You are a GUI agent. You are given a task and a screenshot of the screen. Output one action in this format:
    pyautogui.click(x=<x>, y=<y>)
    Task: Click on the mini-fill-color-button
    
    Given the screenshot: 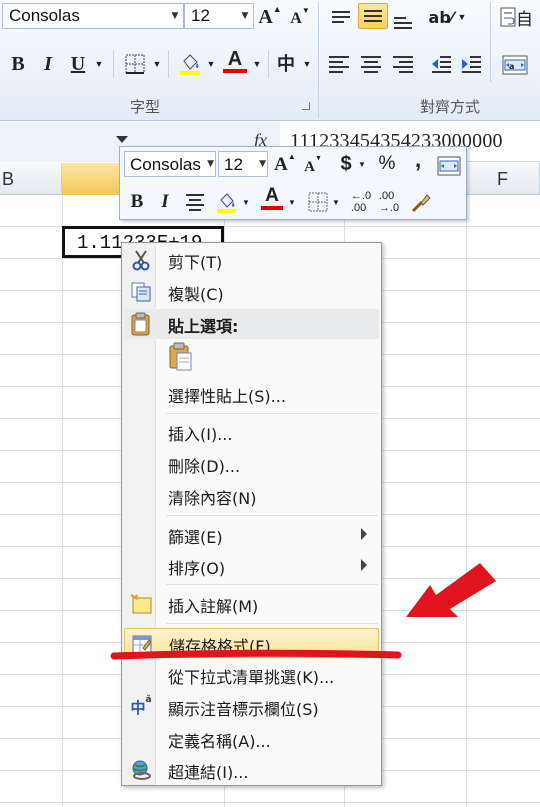 What is the action you would take?
    pyautogui.click(x=227, y=202)
    